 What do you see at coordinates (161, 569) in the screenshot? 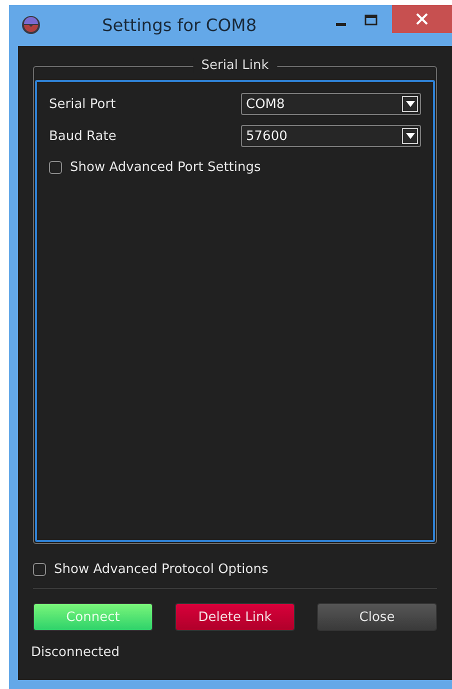
I see `checkbox-label: Show Advanced Protocol Options` at bounding box center [161, 569].